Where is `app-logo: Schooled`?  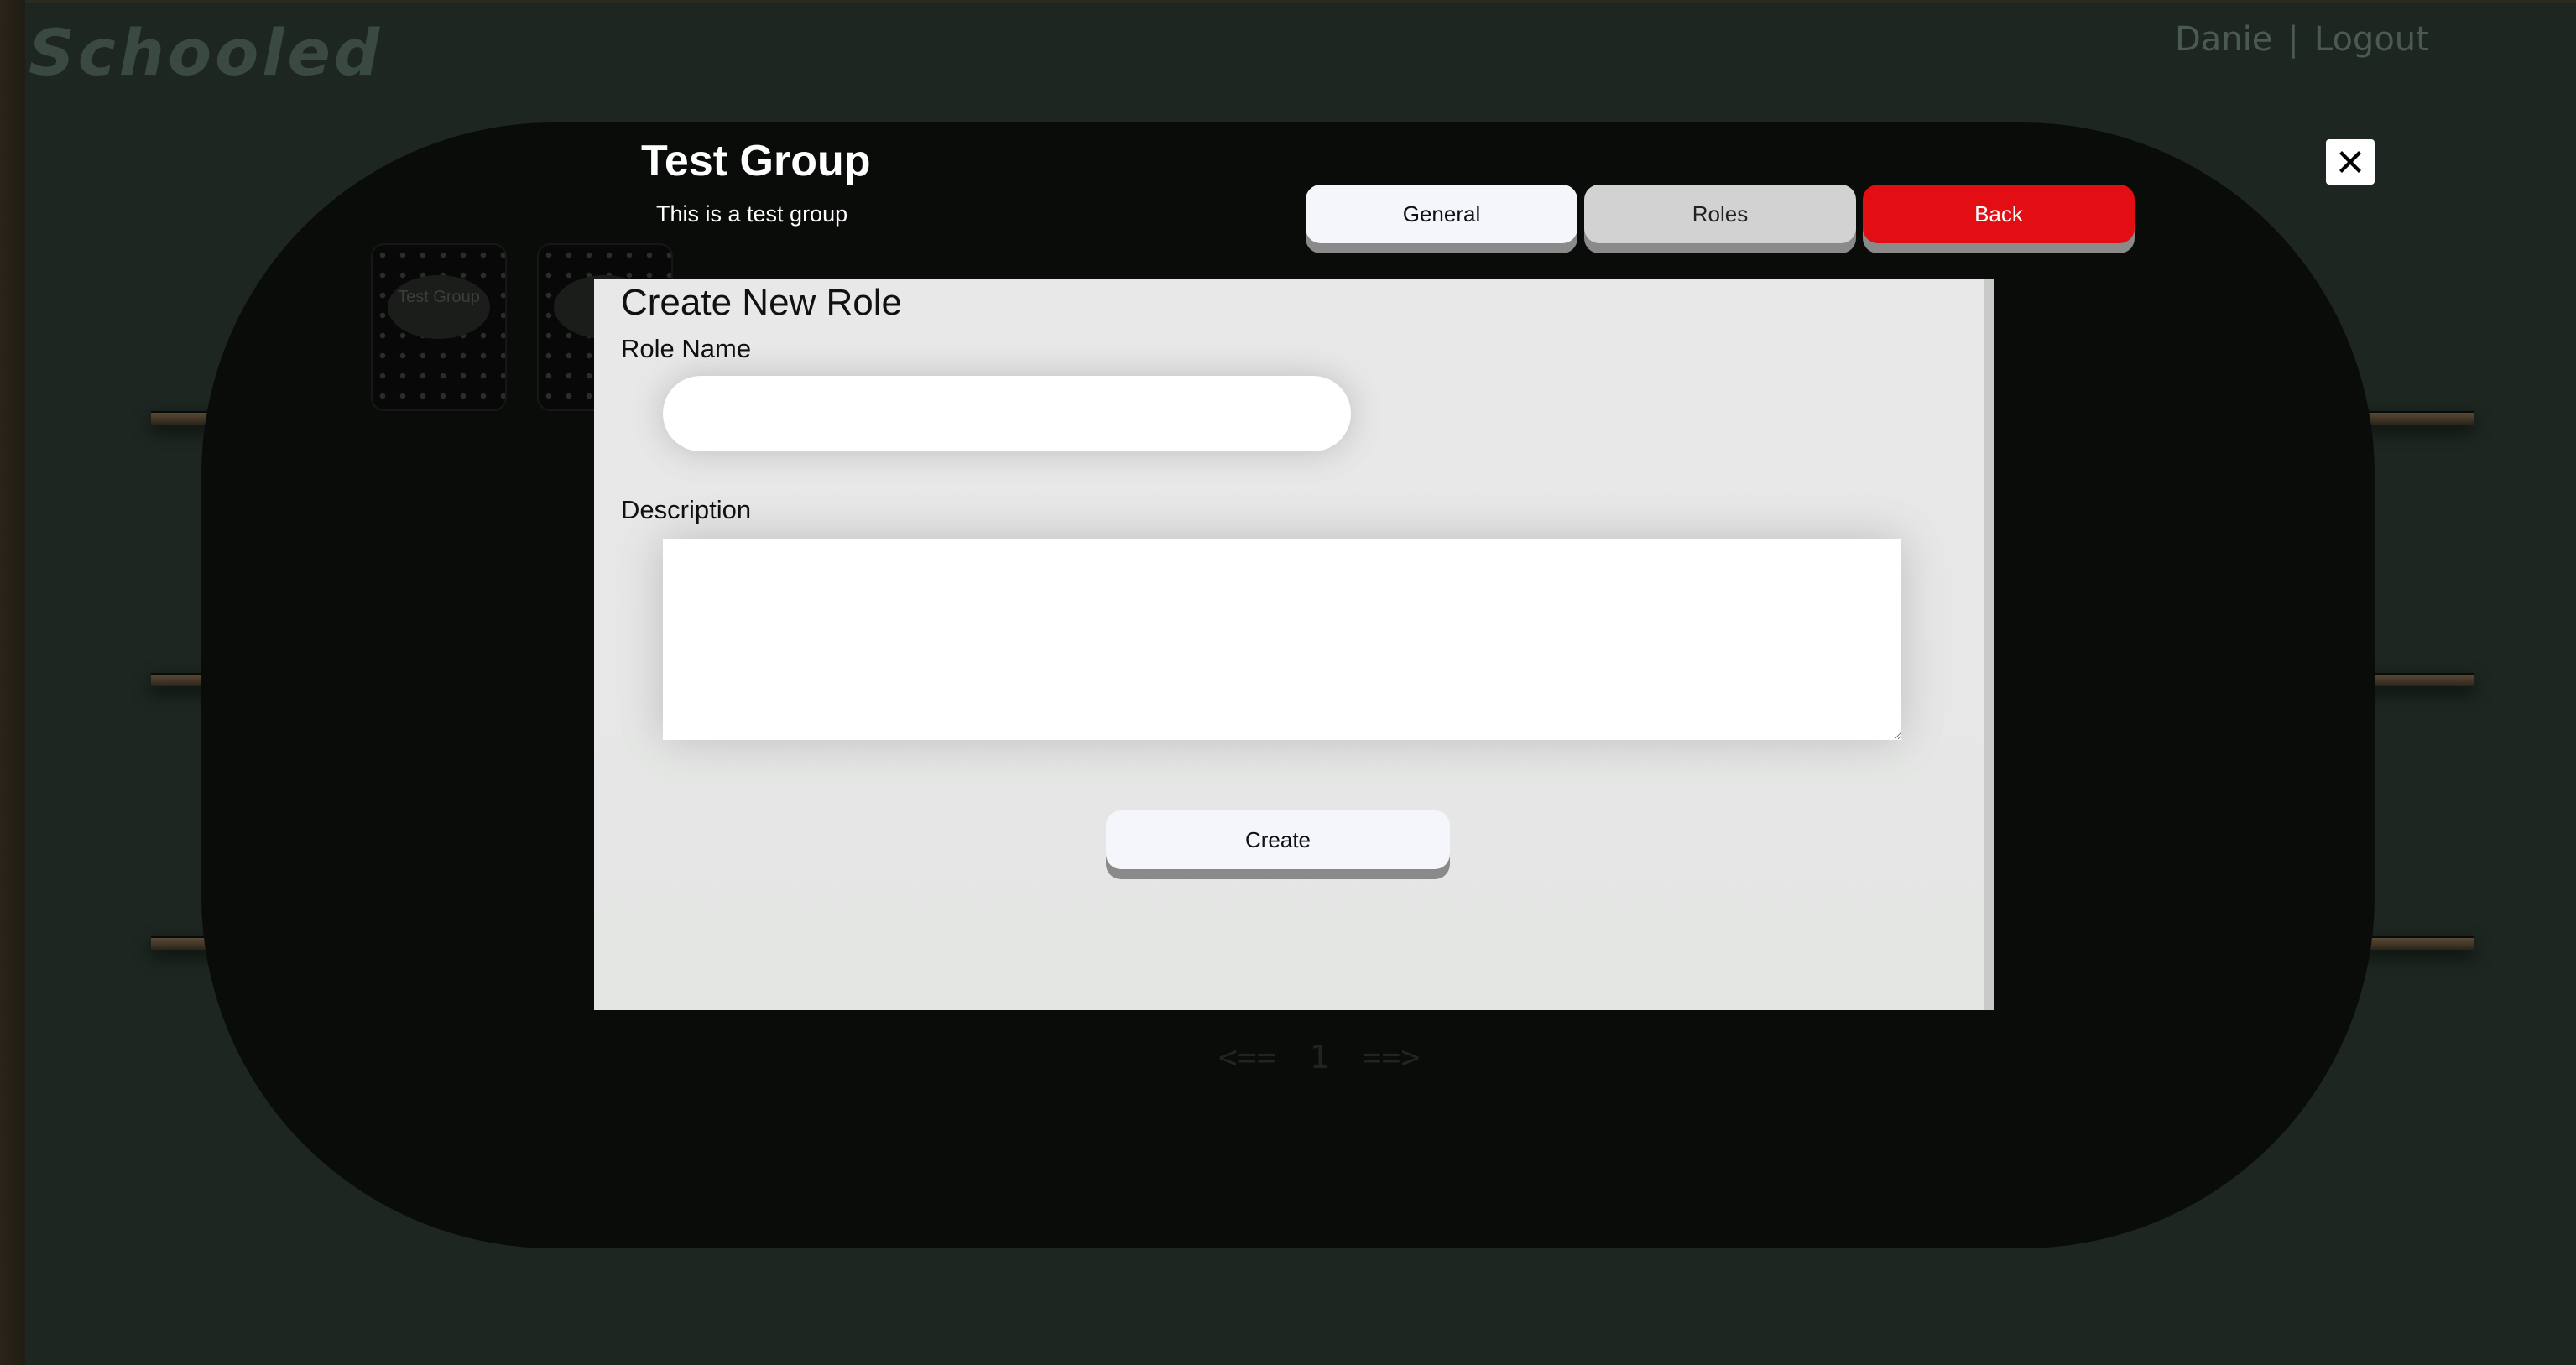 app-logo: Schooled is located at coordinates (206, 52).